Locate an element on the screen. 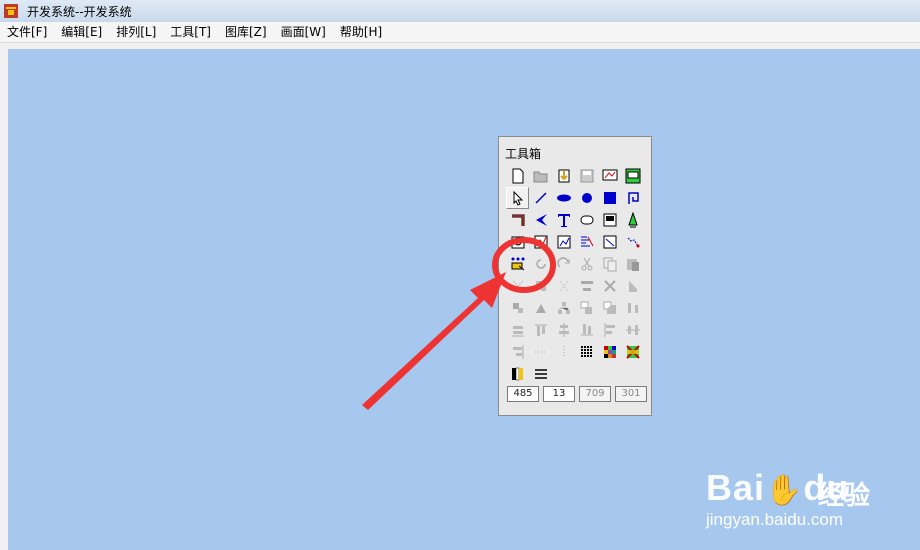 Image resolution: width=920 pixels, height=550 pixels. report-icon is located at coordinates (609, 242).